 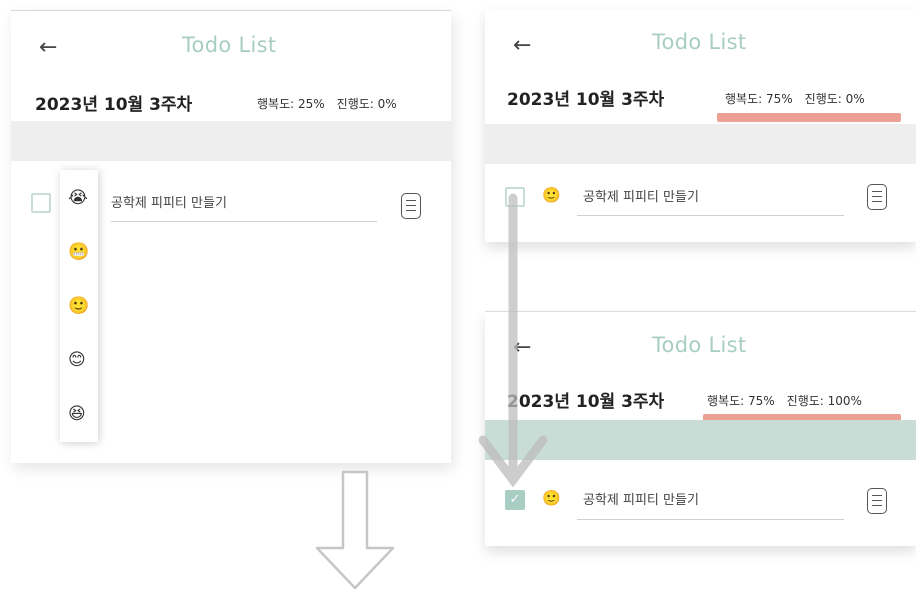 I want to click on stats-row: 행복도: 75% 진행도: 100%, so click(x=784, y=400).